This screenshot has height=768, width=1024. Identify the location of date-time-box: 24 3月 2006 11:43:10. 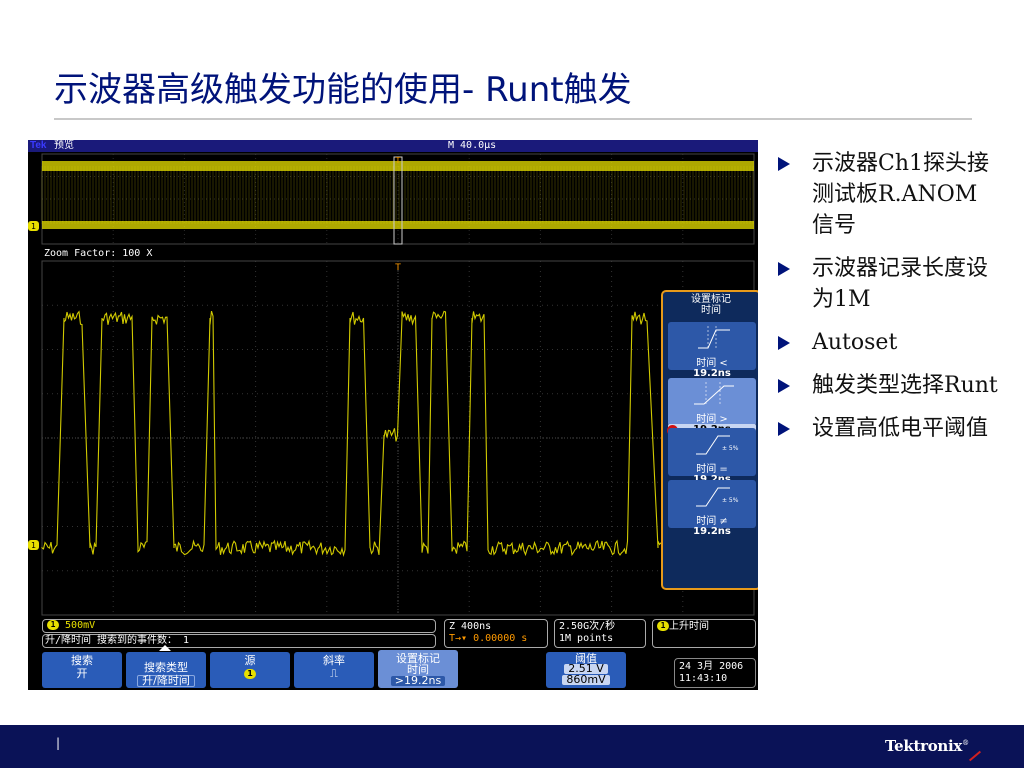
(715, 673).